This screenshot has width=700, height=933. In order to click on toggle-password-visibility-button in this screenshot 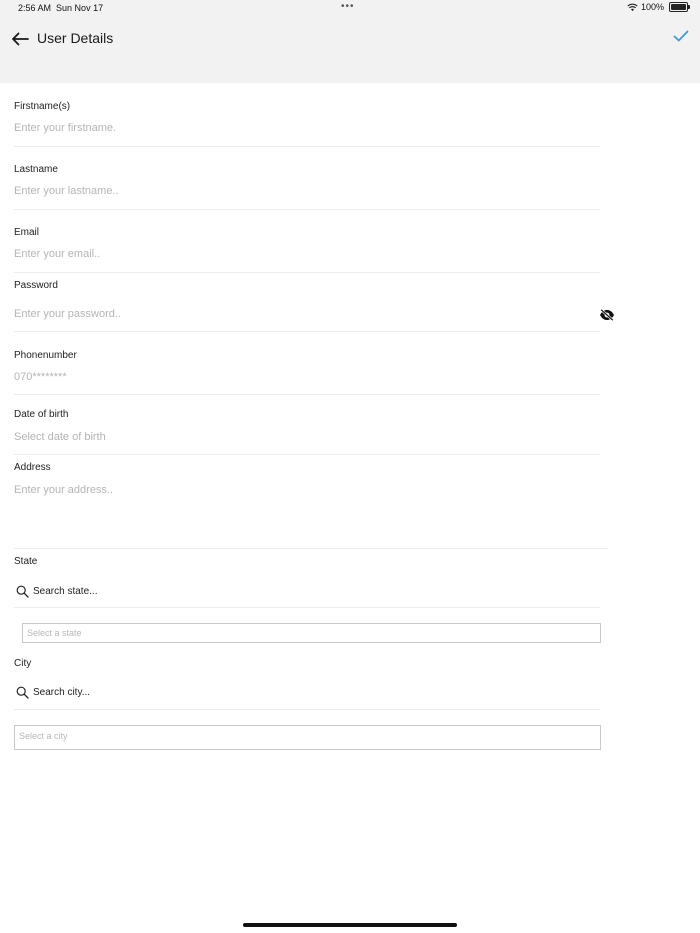, I will do `click(607, 315)`.